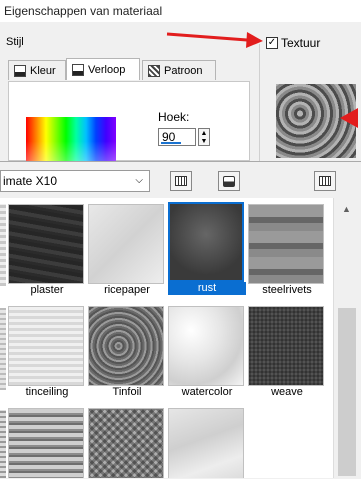  I want to click on angle-stepper: 90 ▲ ▼, so click(185, 137).